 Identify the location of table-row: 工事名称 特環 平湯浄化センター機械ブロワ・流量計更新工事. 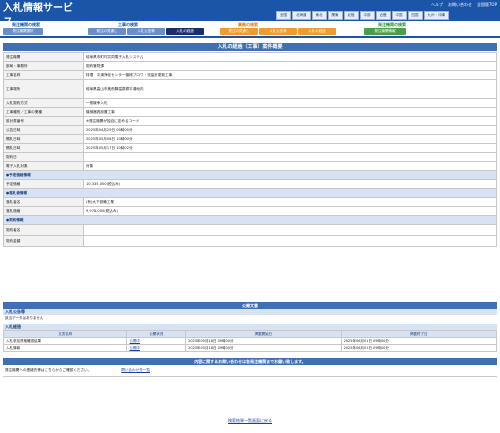
(250, 75).